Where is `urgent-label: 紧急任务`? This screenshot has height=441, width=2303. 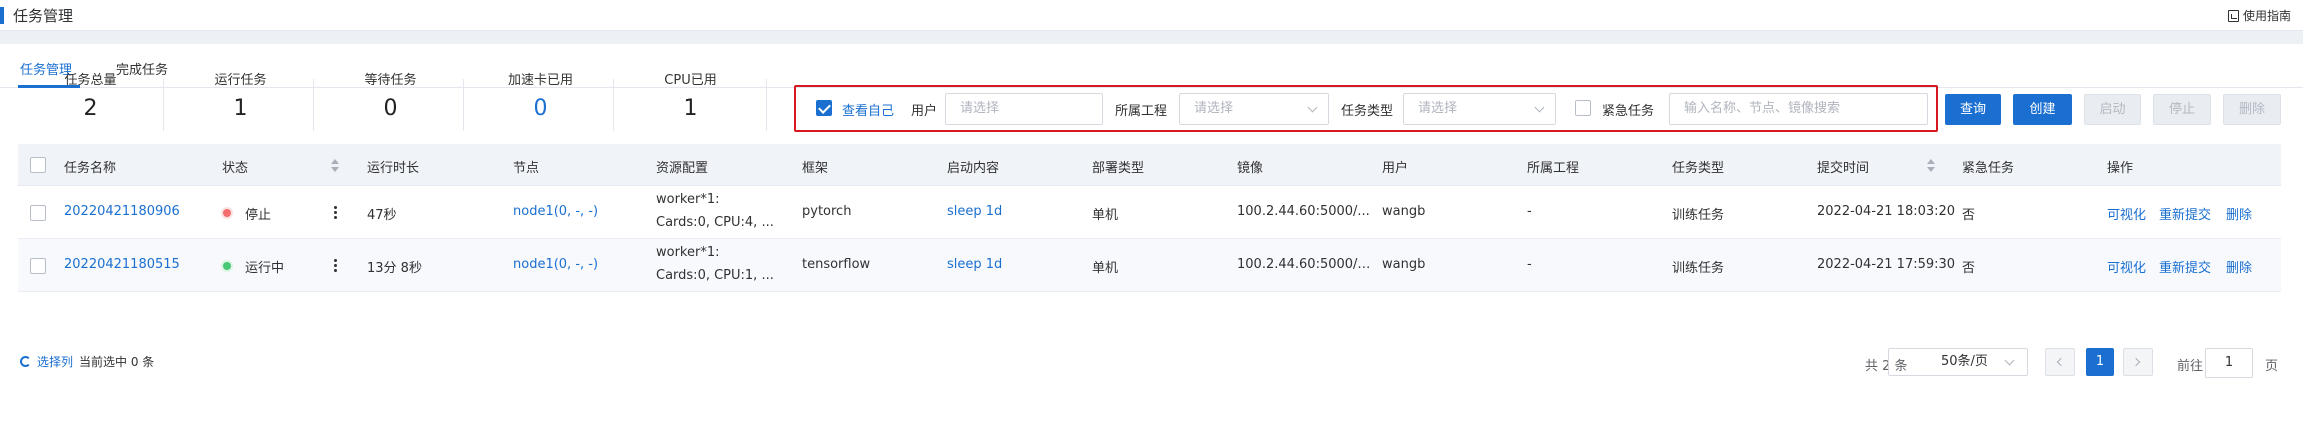
urgent-label: 紧急任务 is located at coordinates (1628, 109).